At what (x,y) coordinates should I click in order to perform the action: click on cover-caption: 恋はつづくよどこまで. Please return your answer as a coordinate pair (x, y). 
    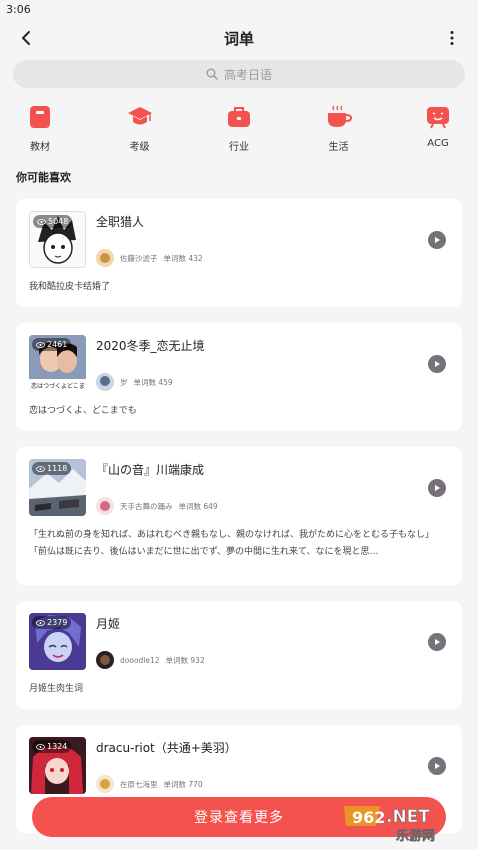
    Looking at the image, I should click on (58, 386).